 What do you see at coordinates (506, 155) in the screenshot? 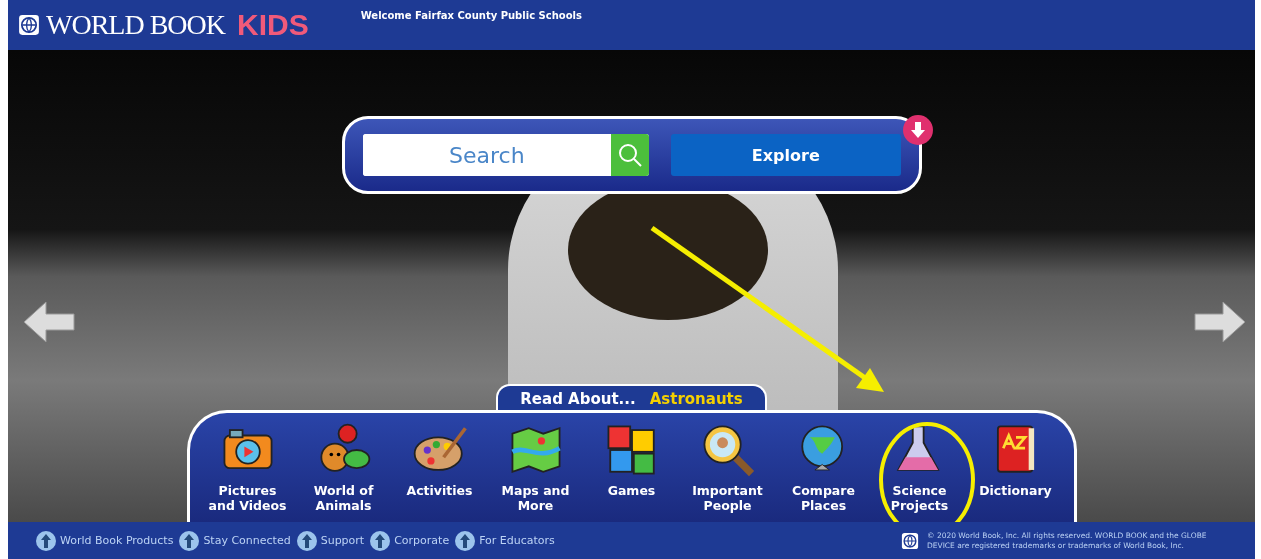
I see `search-field: Search` at bounding box center [506, 155].